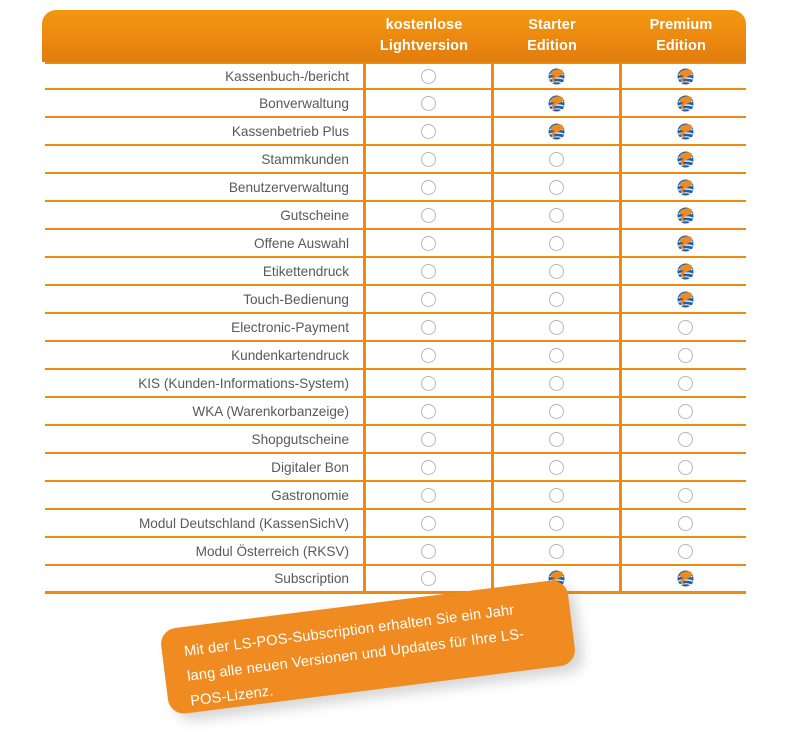 This screenshot has height=750, width=790. Describe the element at coordinates (552, 24) in the screenshot. I see `header-starter-line1: Starter` at that location.